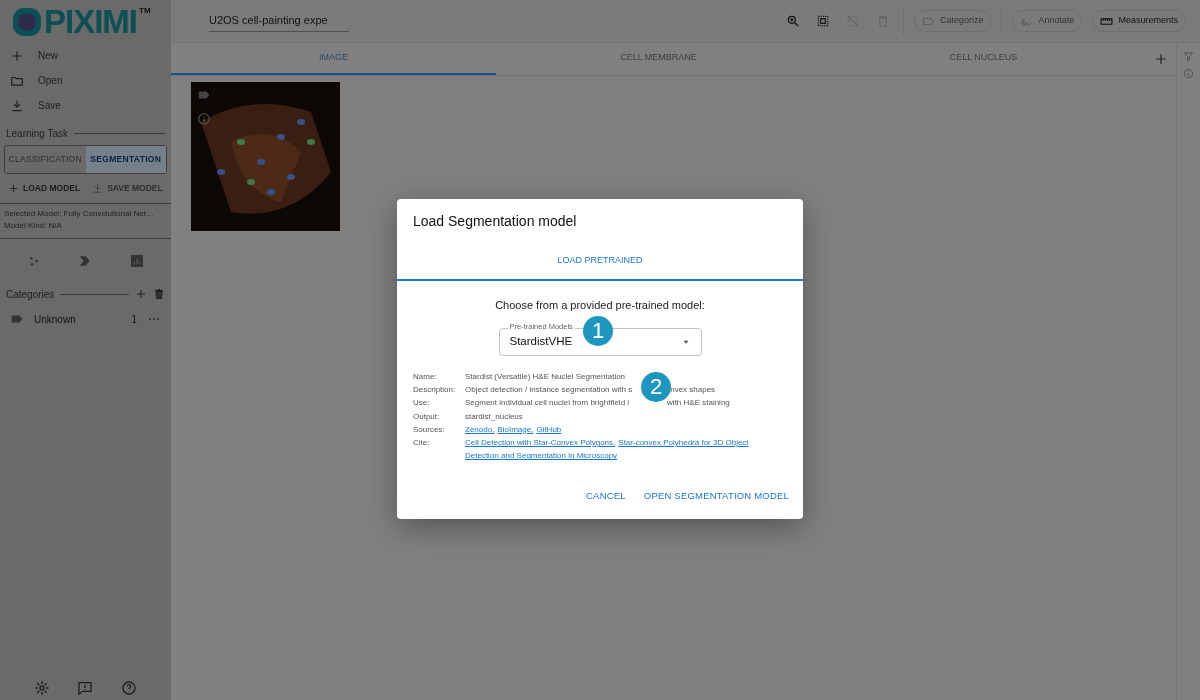 Image resolution: width=1200 pixels, height=700 pixels. Describe the element at coordinates (134, 319) in the screenshot. I see `category-count: 1` at that location.